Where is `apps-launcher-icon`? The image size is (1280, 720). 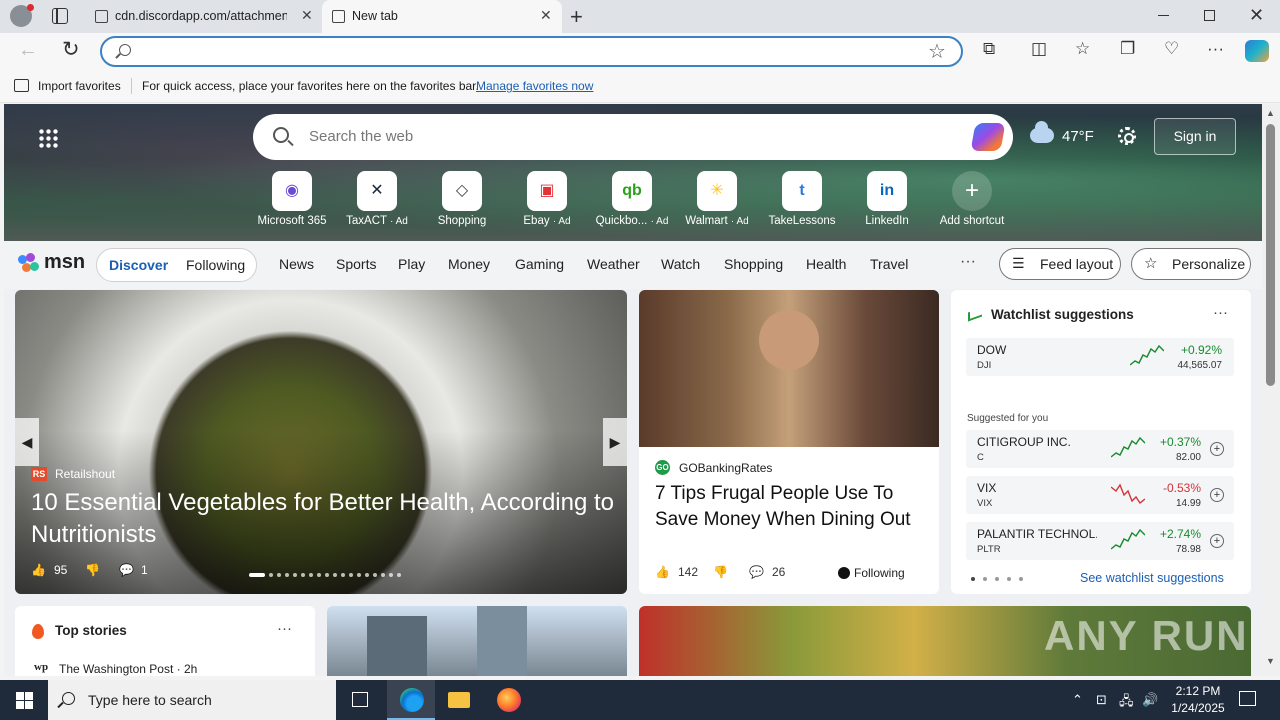 apps-launcher-icon is located at coordinates (48, 138).